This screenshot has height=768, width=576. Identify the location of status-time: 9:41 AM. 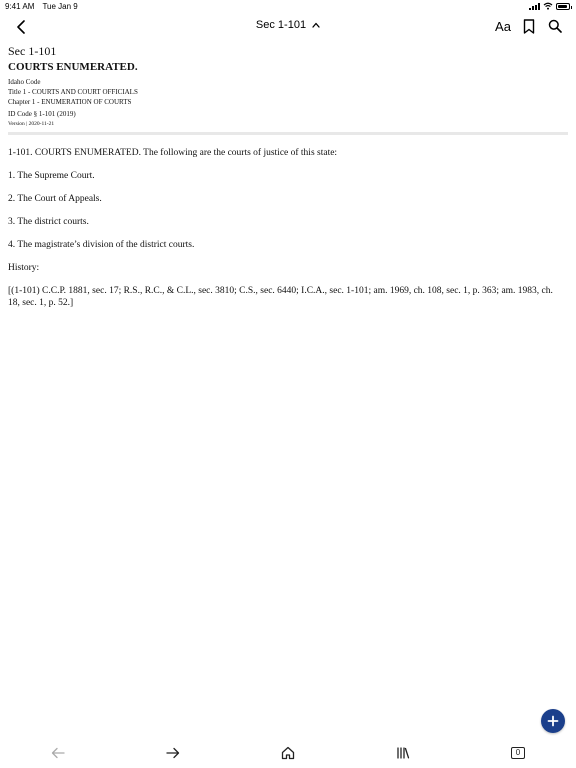
(20, 6).